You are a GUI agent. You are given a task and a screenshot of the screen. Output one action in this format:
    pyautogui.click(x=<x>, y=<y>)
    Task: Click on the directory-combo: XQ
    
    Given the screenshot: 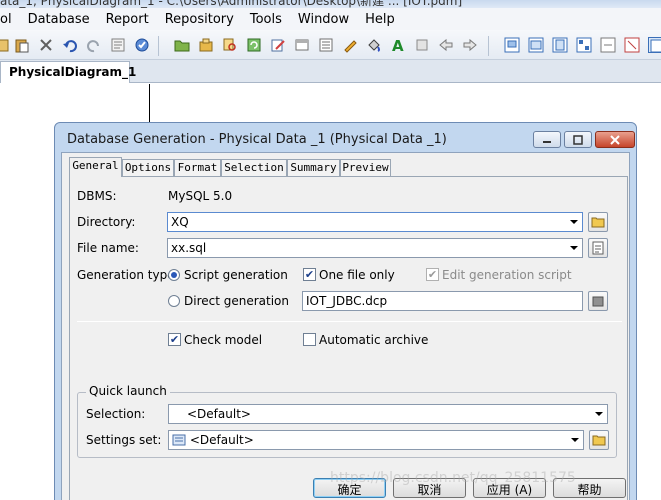 What is the action you would take?
    pyautogui.click(x=375, y=222)
    